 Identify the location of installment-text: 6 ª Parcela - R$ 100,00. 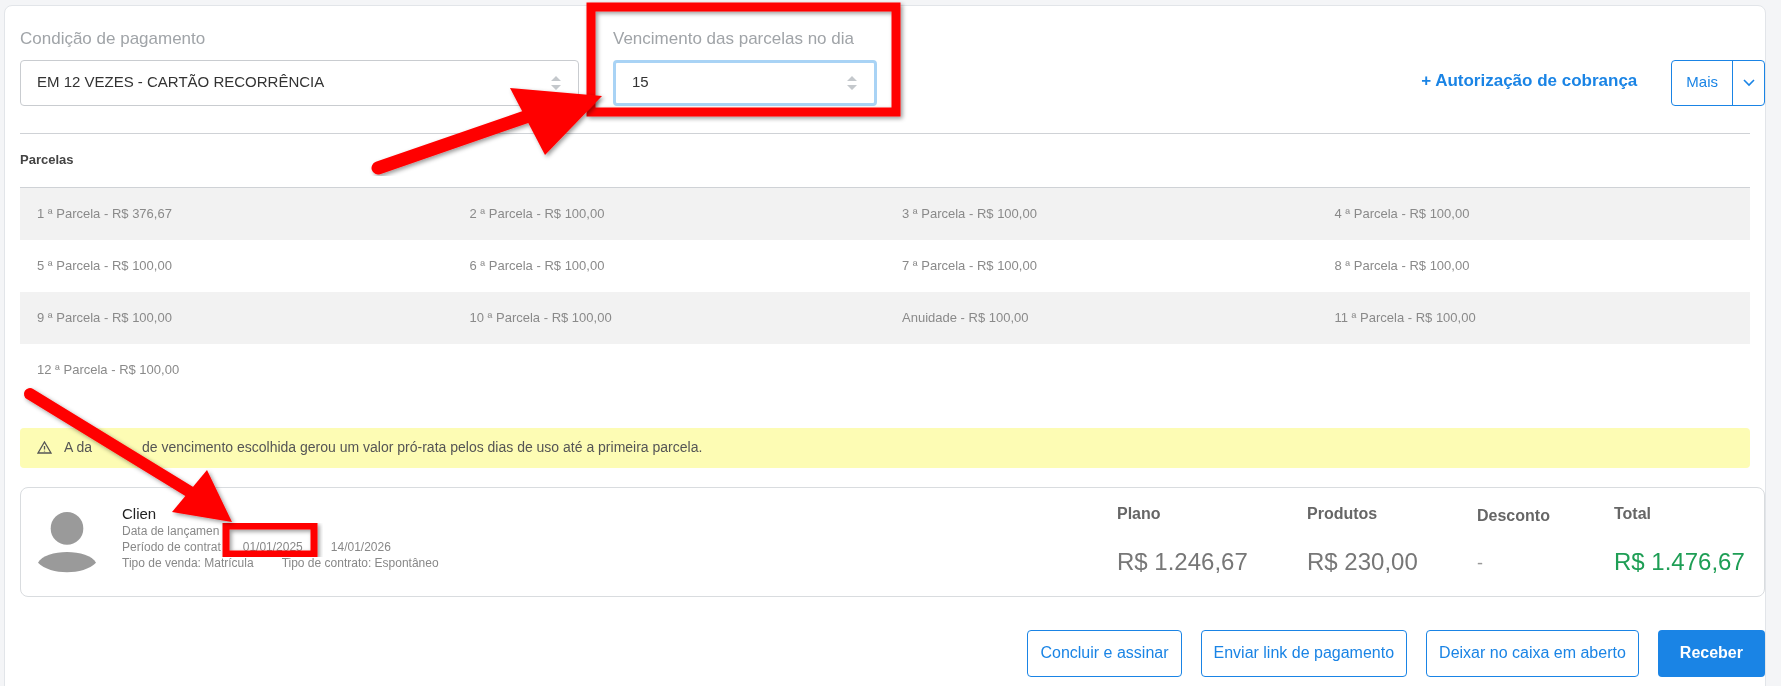
(537, 265).